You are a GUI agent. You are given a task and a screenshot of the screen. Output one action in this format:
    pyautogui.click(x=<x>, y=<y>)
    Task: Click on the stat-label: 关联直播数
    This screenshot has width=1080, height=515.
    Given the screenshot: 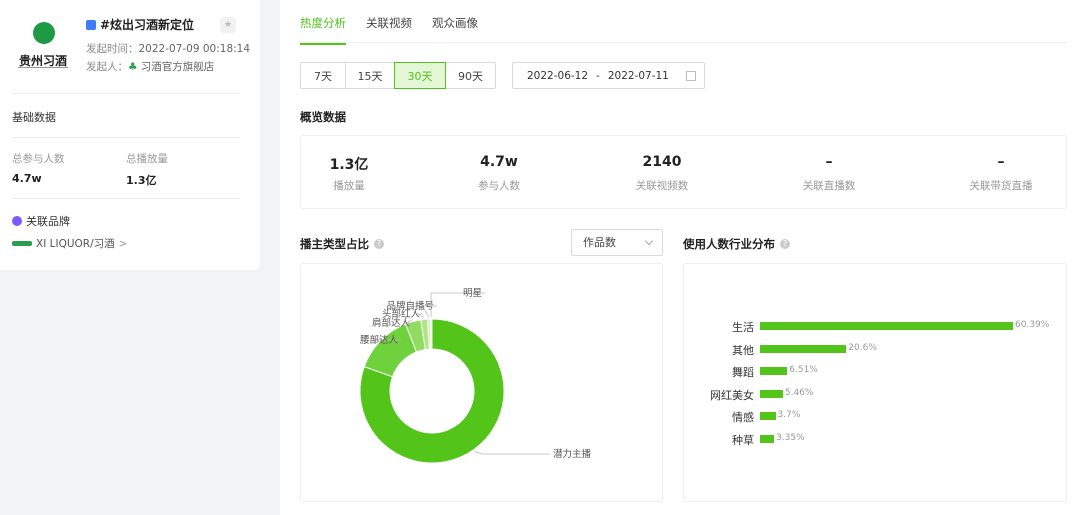 What is the action you would take?
    pyautogui.click(x=829, y=186)
    